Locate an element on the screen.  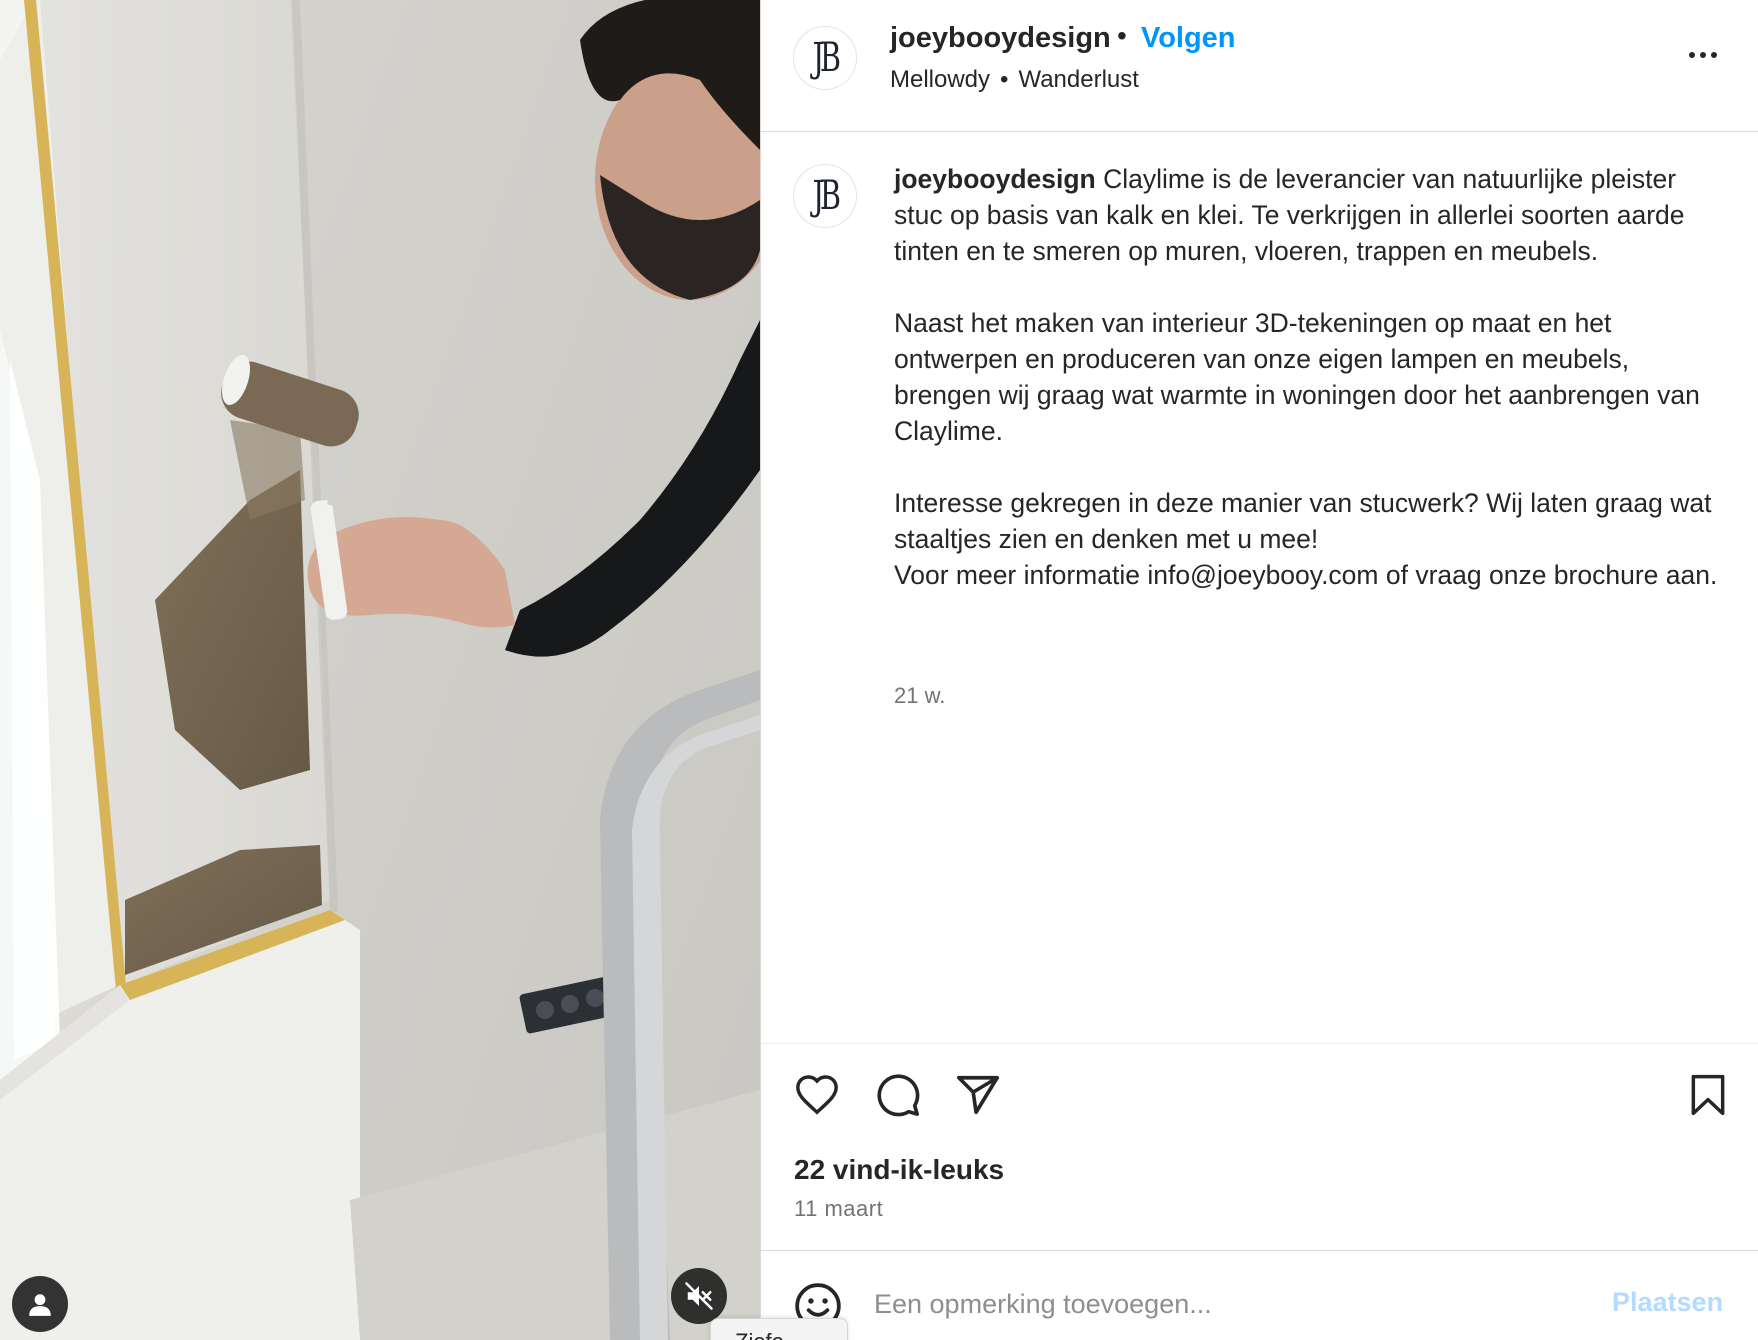
mute-toggle-button is located at coordinates (699, 1296).